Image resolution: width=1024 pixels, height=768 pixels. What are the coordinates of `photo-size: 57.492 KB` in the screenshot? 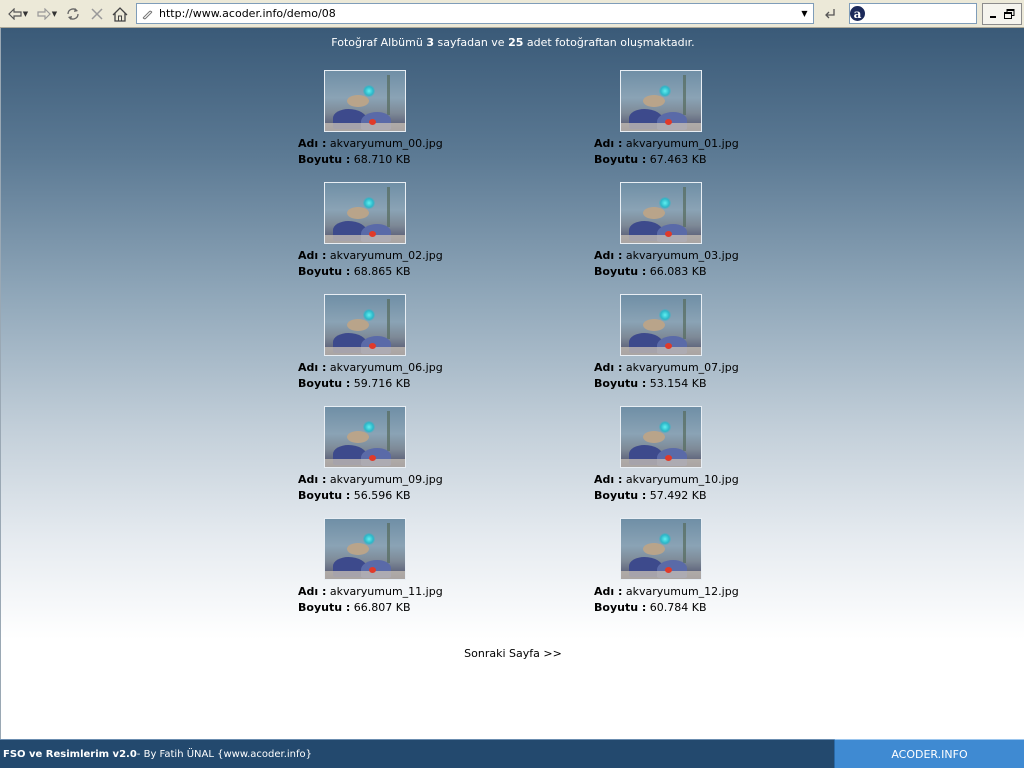 It's located at (678, 495).